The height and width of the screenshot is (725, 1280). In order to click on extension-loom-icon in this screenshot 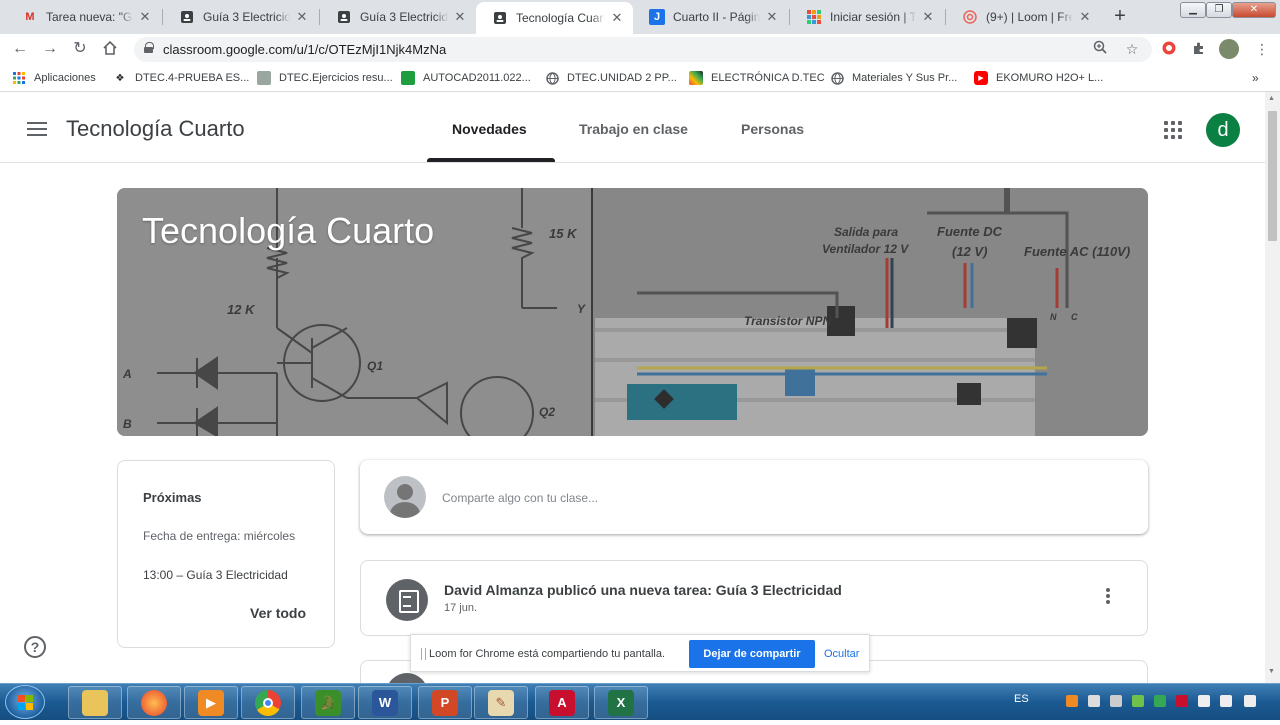, I will do `click(1169, 49)`.